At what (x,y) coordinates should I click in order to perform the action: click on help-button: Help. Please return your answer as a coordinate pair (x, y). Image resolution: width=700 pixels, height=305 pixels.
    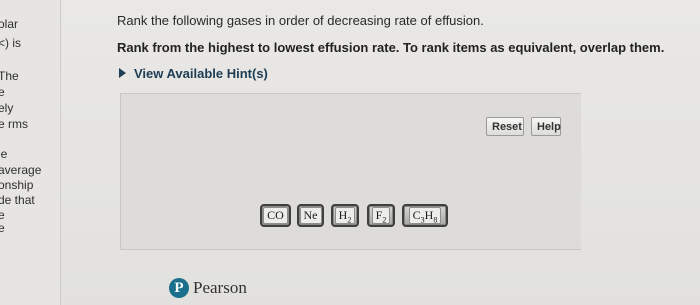
    Looking at the image, I should click on (546, 126).